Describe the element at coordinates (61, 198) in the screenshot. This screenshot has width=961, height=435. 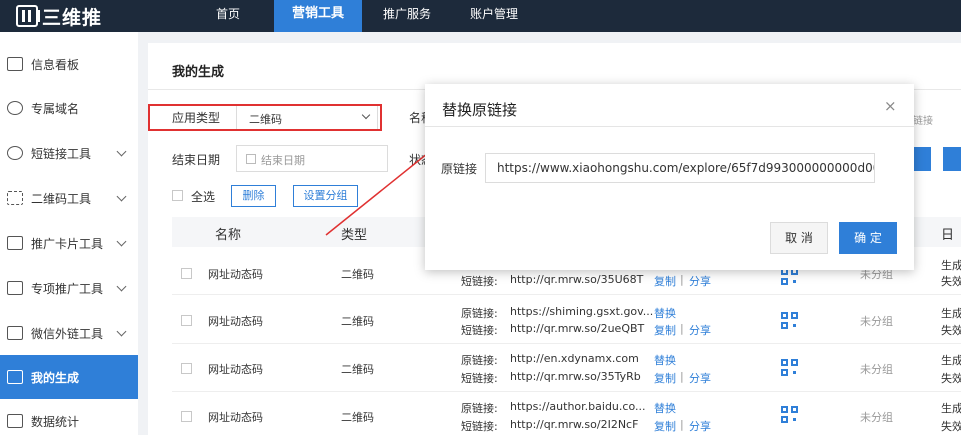
I see `sidebar-item-label: 二维码工具` at that location.